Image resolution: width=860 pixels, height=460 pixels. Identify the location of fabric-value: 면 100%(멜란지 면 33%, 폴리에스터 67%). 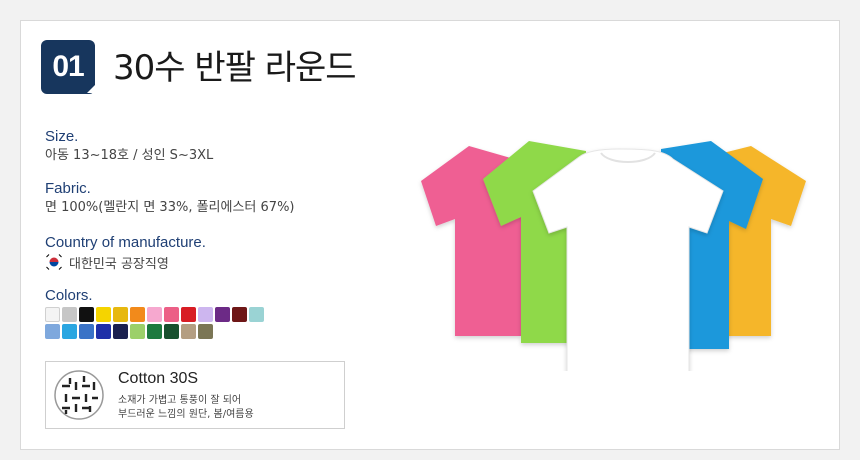
(170, 207).